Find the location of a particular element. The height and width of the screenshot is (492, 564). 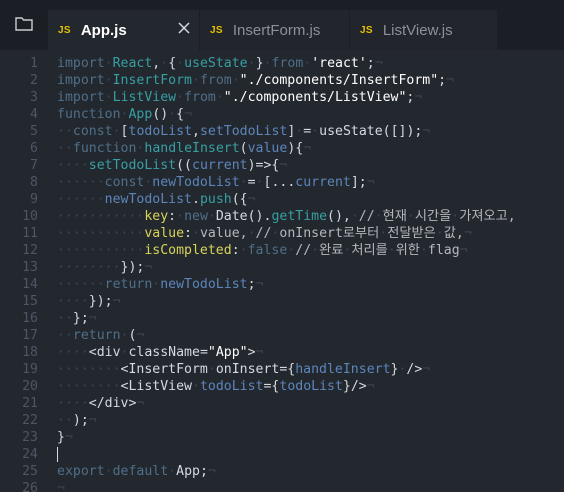

tab-label: ListView.js is located at coordinates (417, 30).